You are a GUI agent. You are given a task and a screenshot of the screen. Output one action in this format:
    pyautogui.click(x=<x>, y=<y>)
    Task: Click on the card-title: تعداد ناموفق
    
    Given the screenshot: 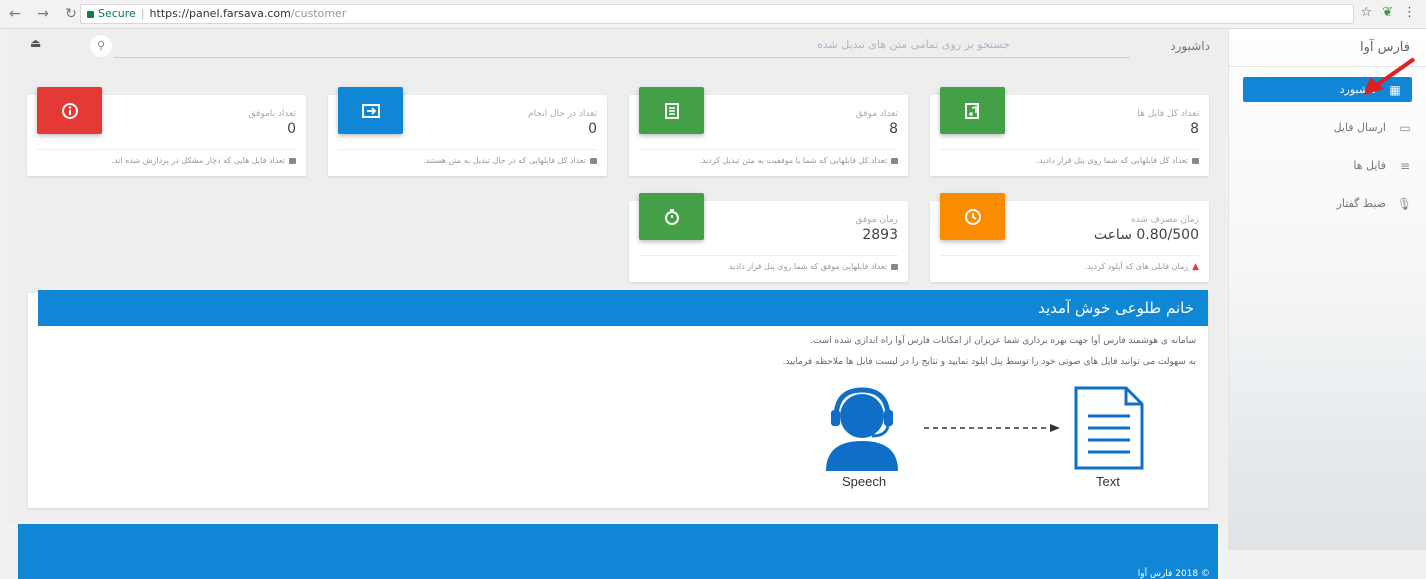 What is the action you would take?
    pyautogui.click(x=272, y=114)
    